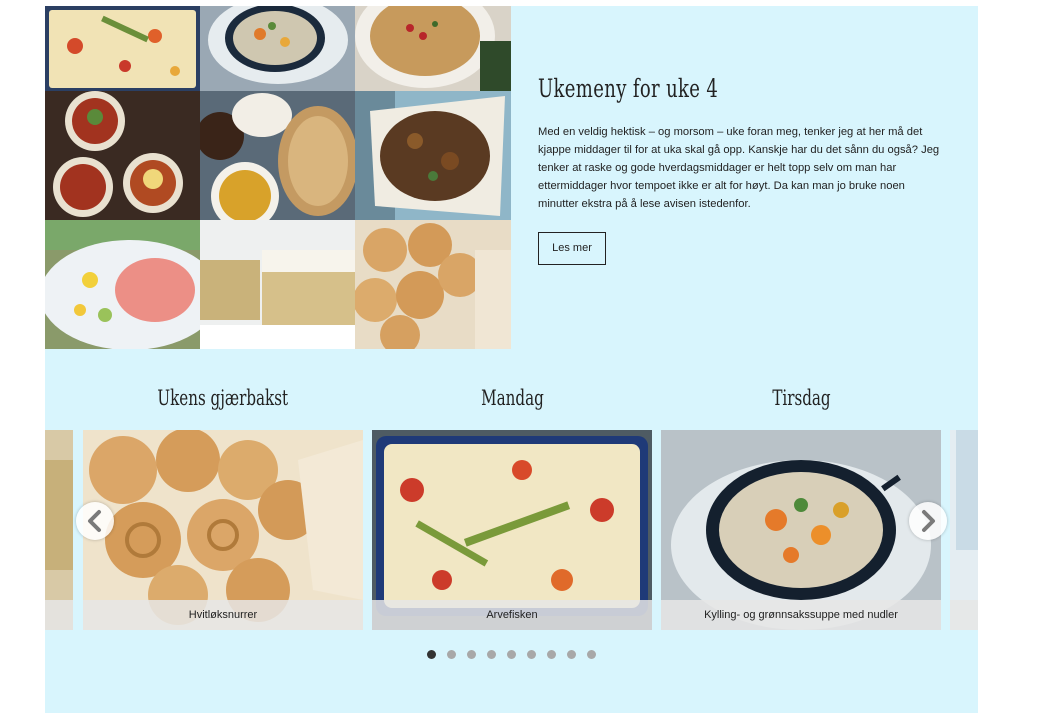  I want to click on card-caption: Kylling- og grønnsakssuppe med nudler, so click(801, 615).